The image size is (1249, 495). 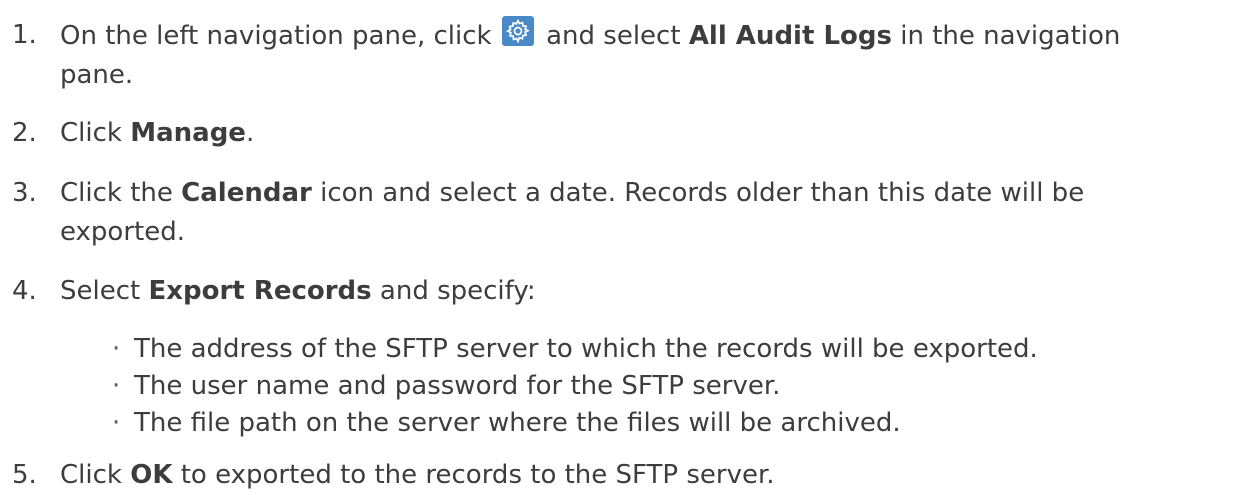 What do you see at coordinates (24, 193) in the screenshot?
I see `step-number: 3.` at bounding box center [24, 193].